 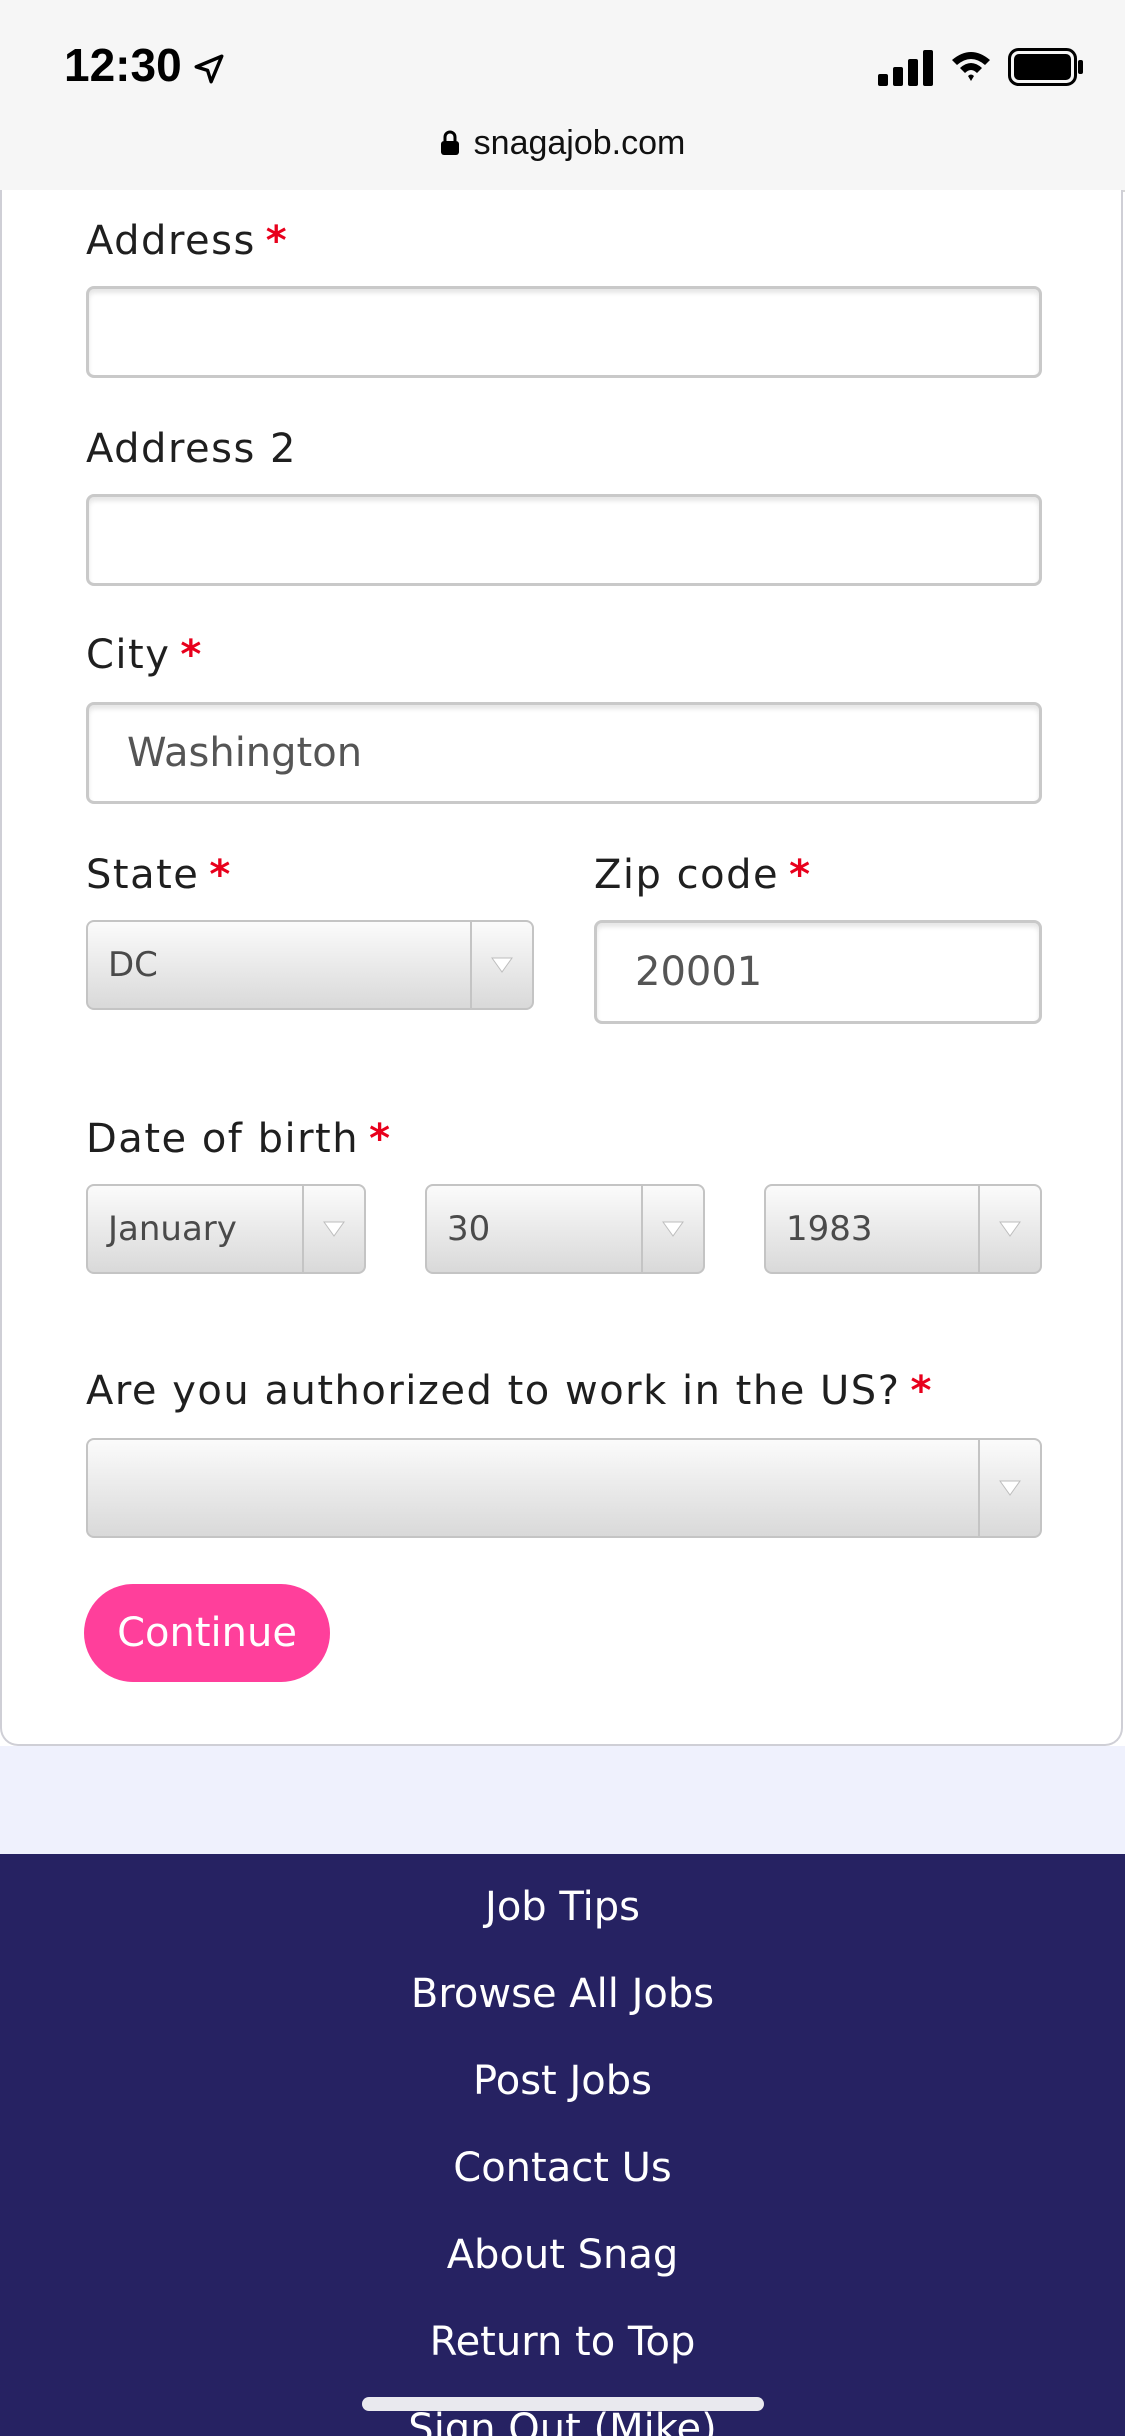 I want to click on state-select: DC, so click(x=310, y=965).